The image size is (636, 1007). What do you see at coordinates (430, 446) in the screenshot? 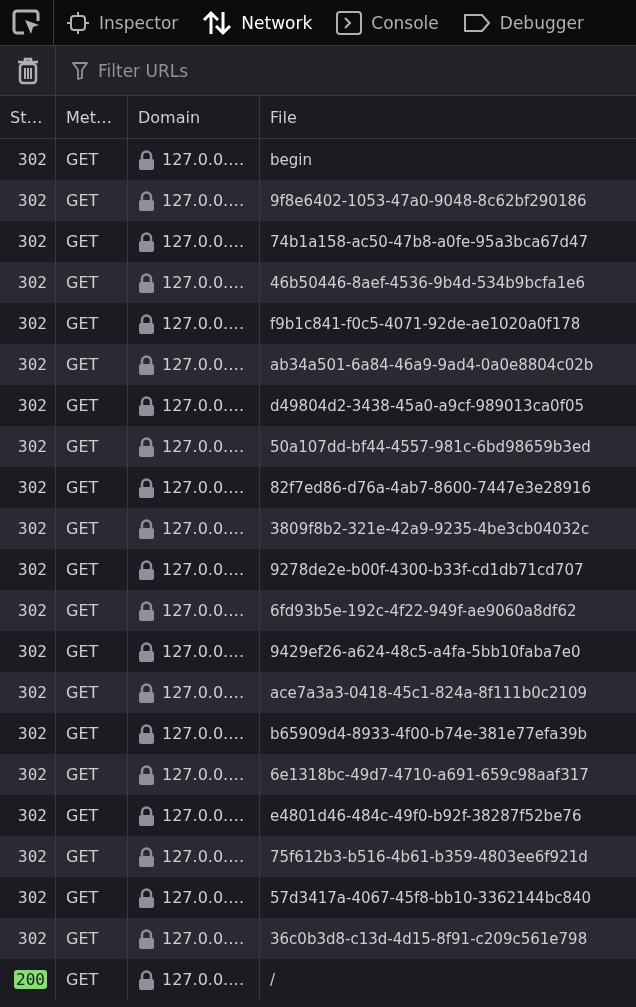
I see `file-name: 50a107dd-bf44-4557-981c-6bd98659b3ed` at bounding box center [430, 446].